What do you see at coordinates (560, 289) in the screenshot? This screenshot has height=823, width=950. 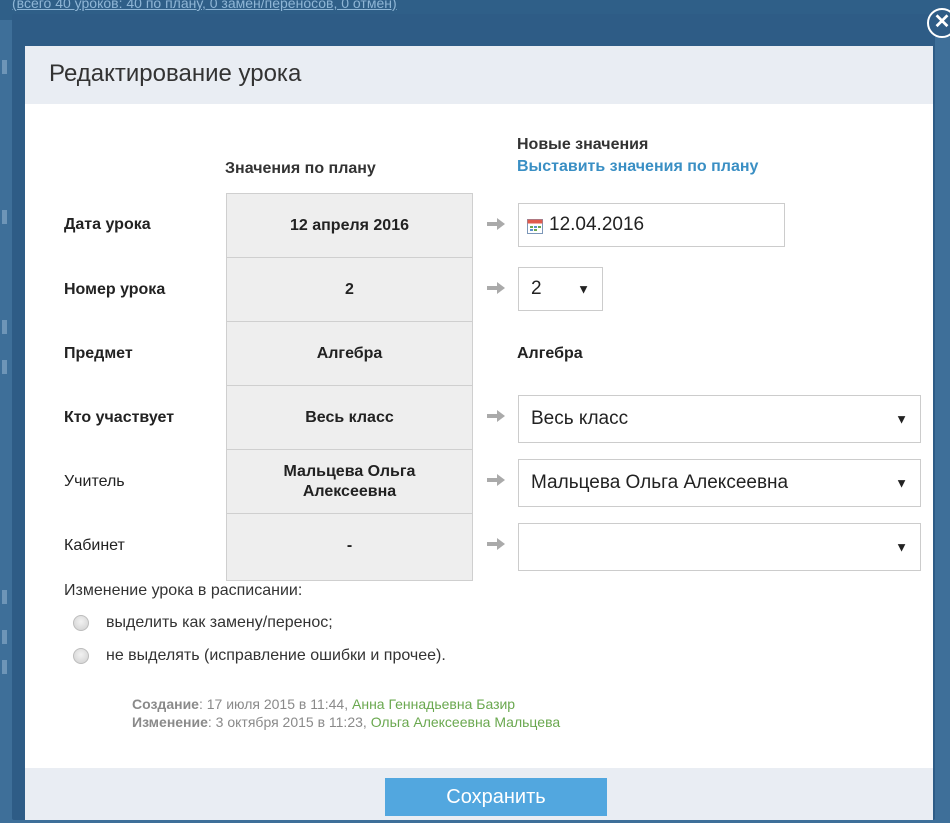 I see `lesson-number-select: 2 ▼` at bounding box center [560, 289].